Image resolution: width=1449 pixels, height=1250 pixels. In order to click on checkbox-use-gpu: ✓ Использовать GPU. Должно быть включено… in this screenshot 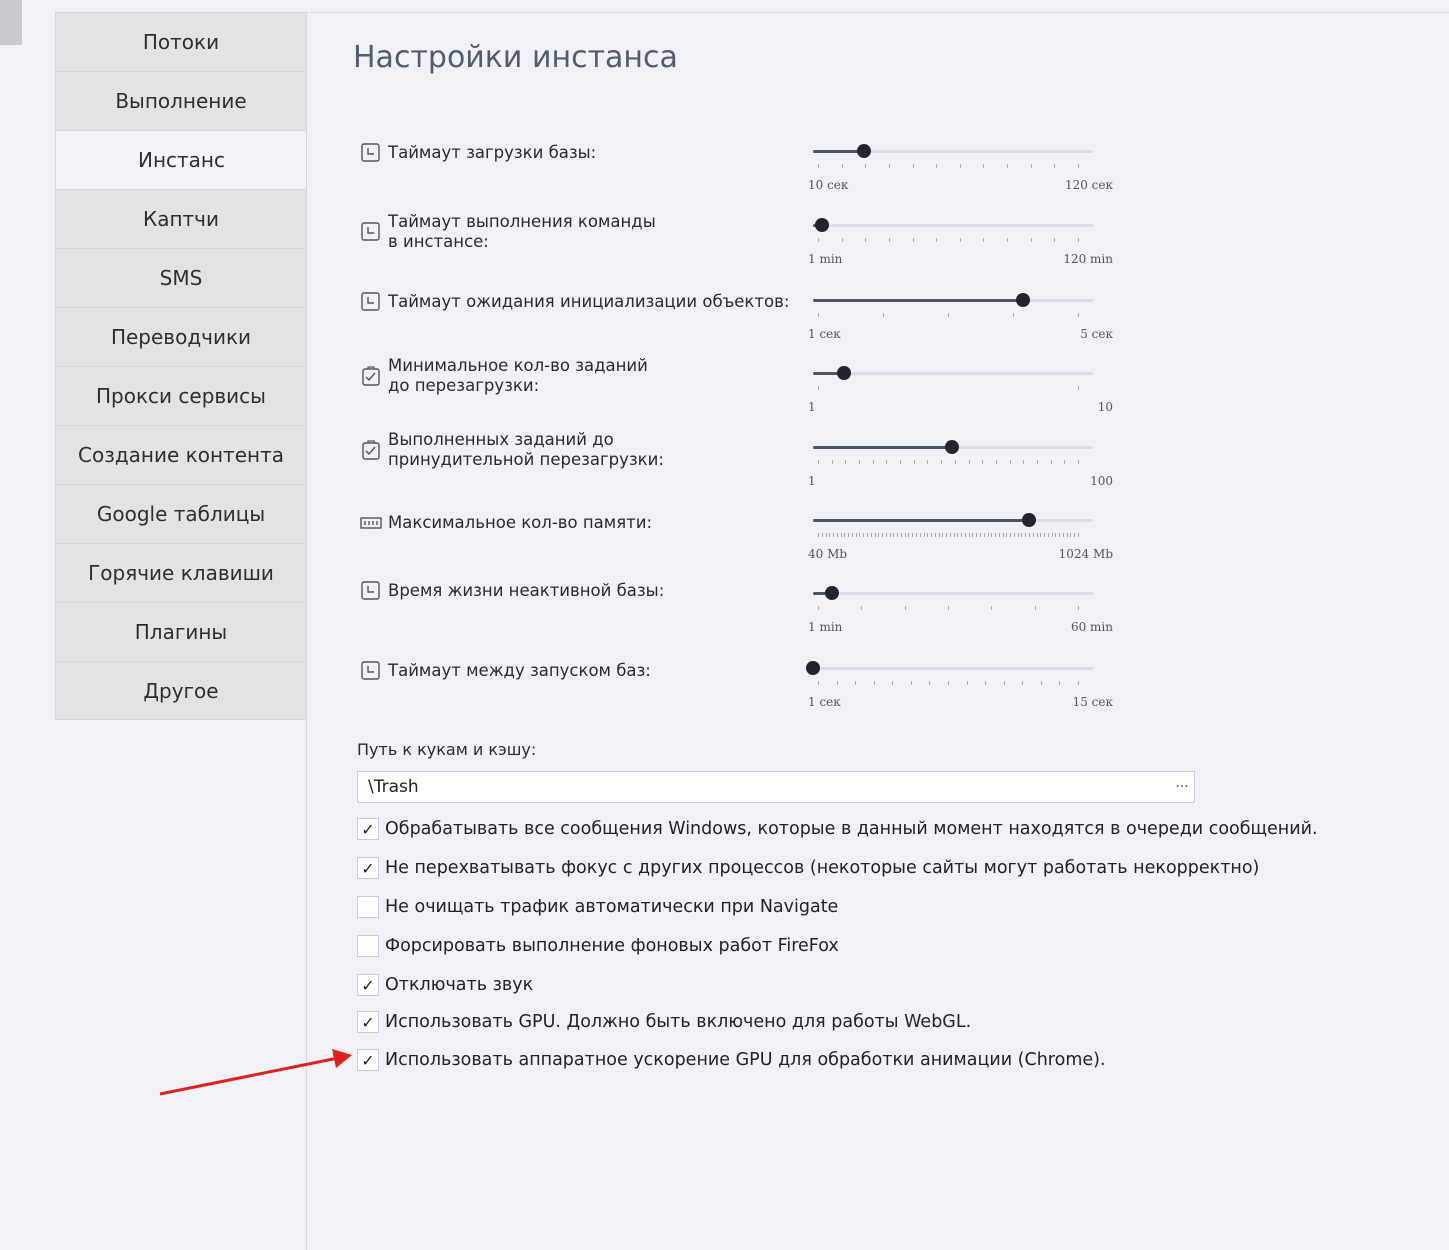, I will do `click(664, 1022)`.